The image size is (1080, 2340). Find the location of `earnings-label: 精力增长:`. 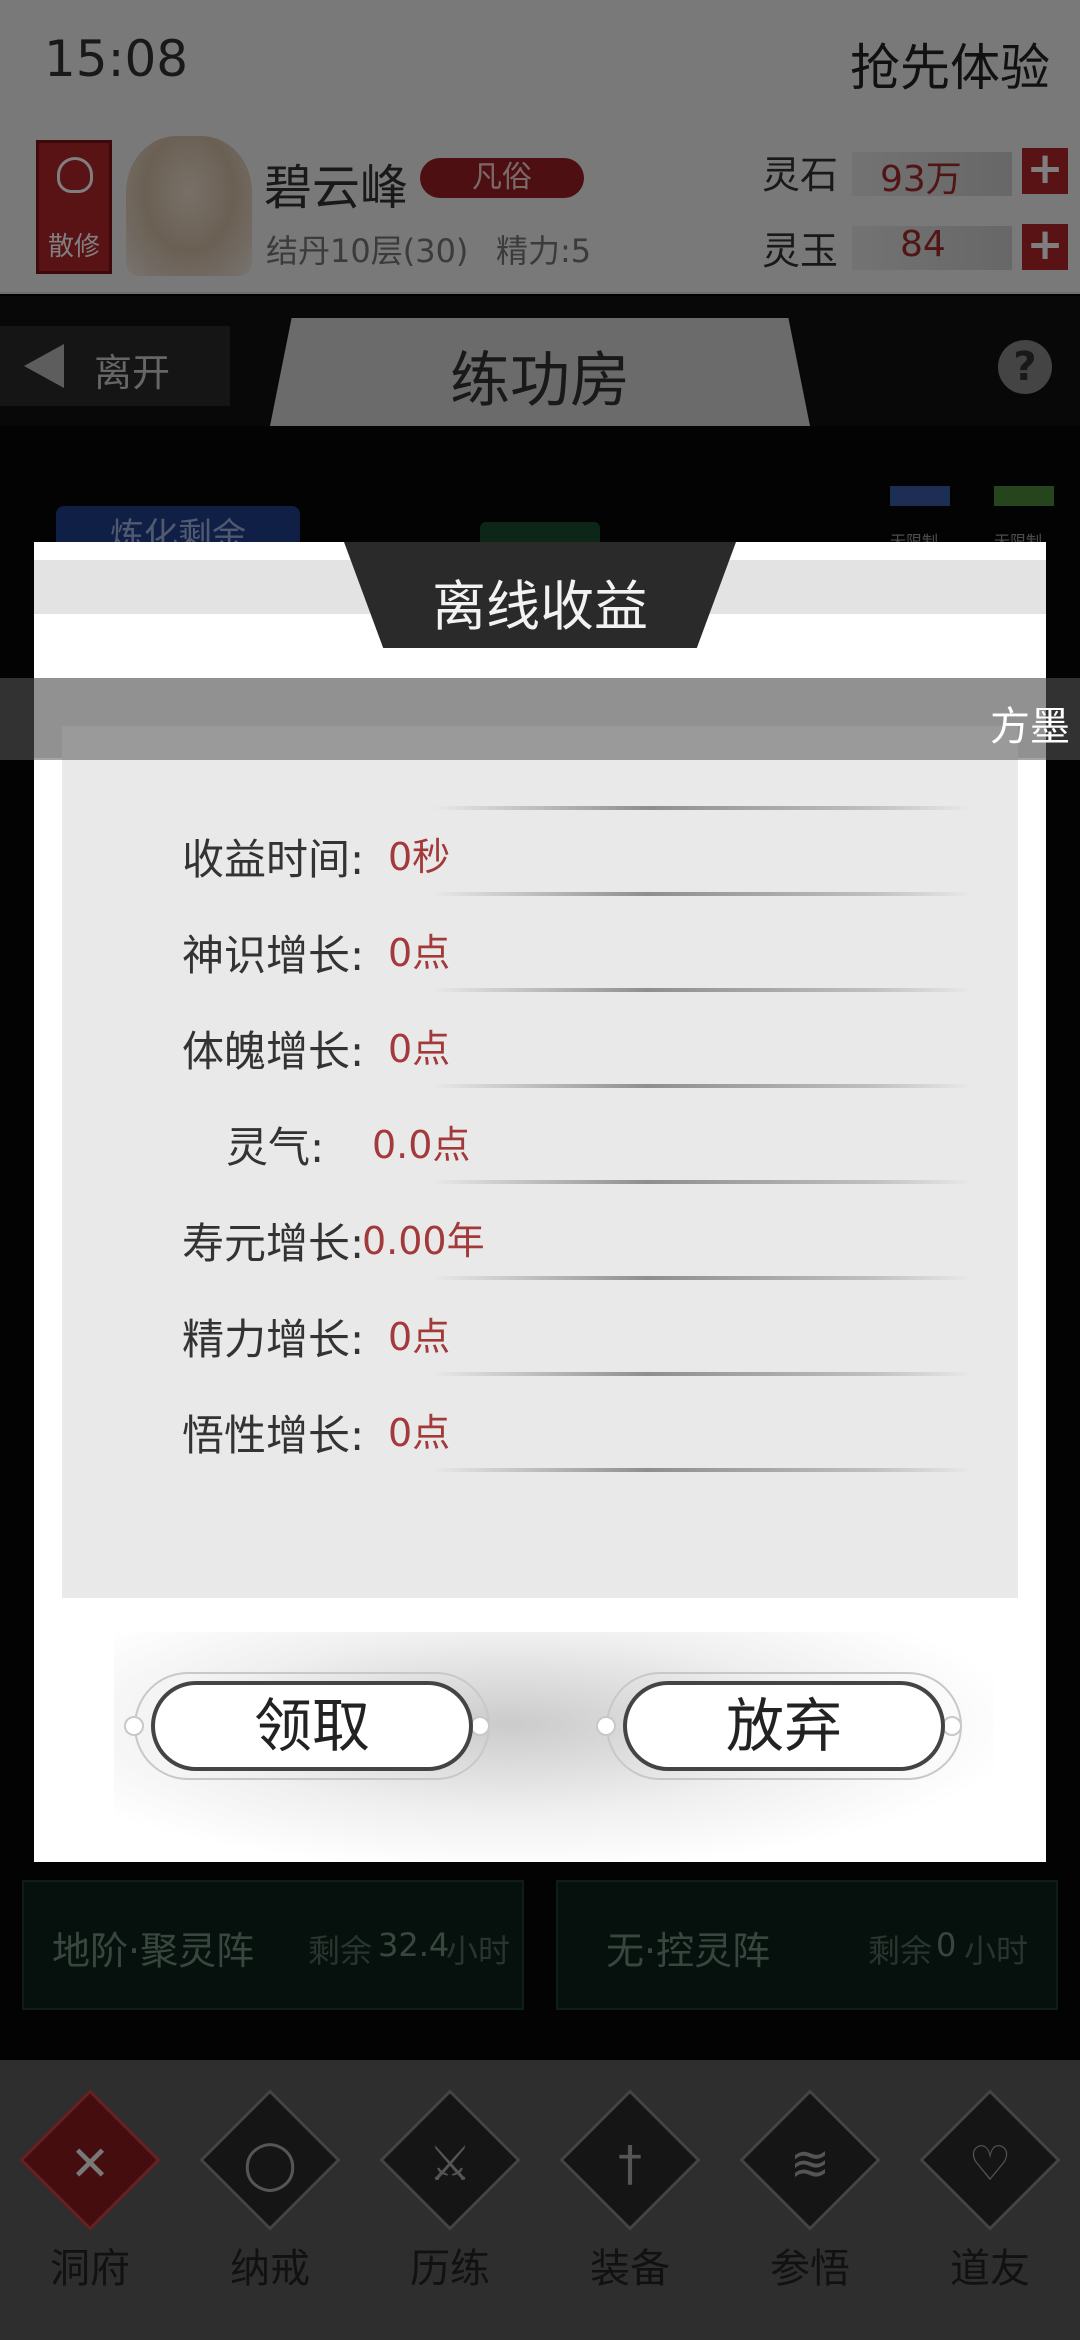

earnings-label: 精力增长: is located at coordinates (273, 1339).